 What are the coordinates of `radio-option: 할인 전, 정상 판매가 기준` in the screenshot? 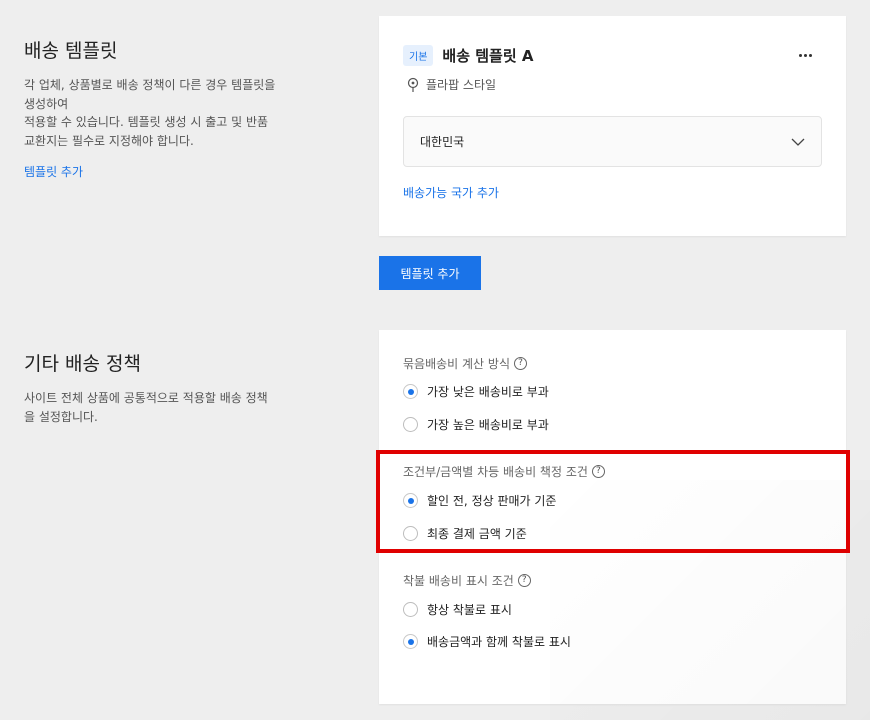 It's located at (479, 500).